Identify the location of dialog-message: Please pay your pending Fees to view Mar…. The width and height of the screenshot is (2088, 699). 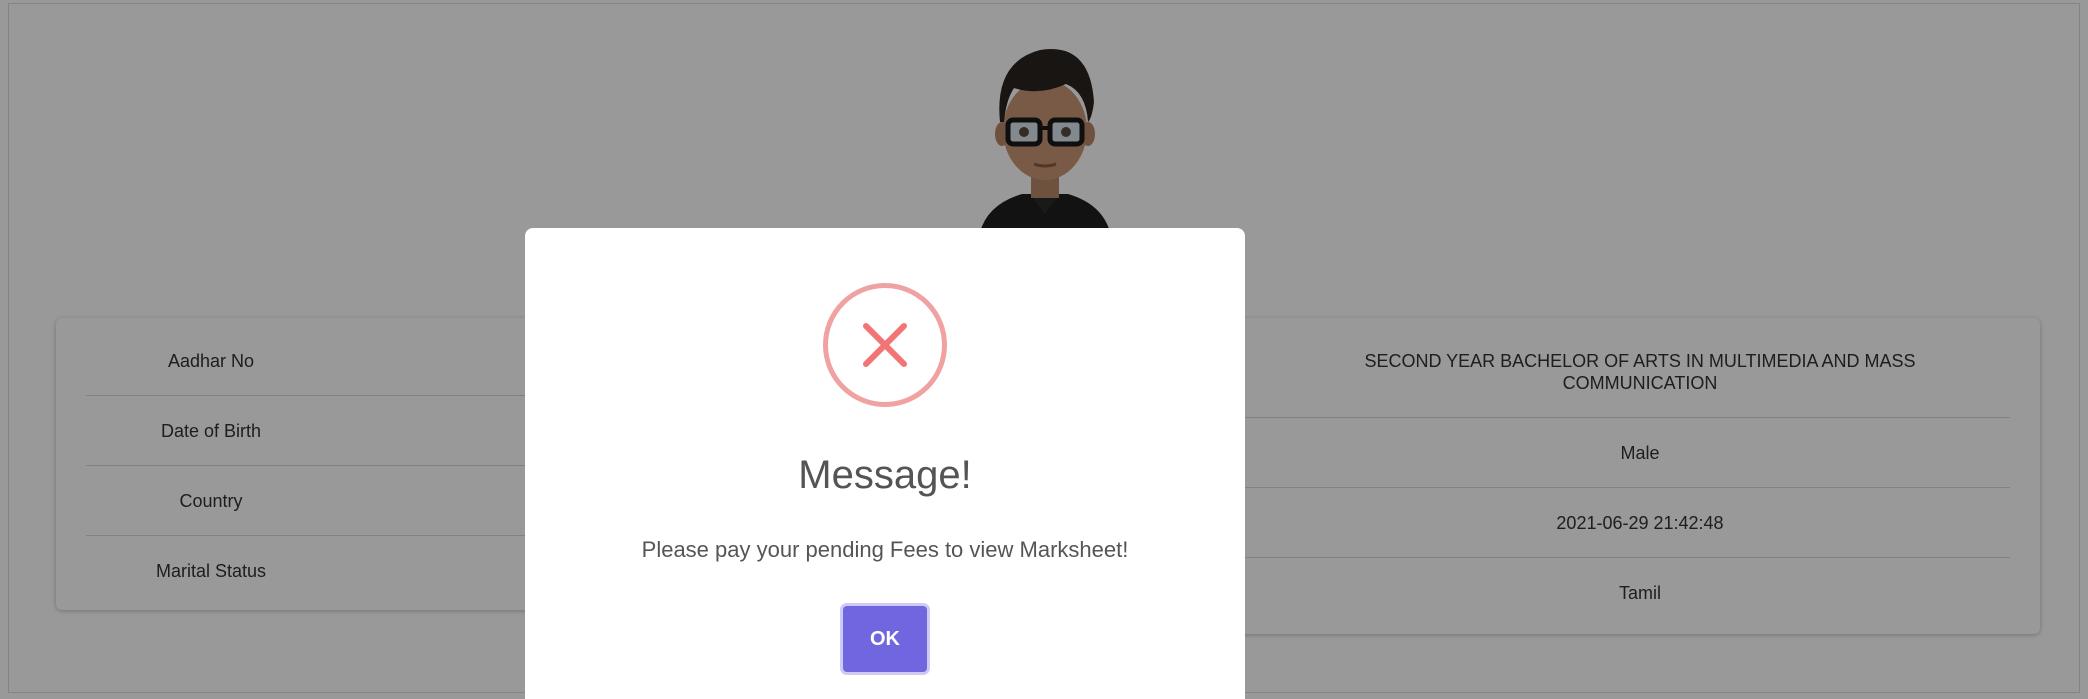
(885, 549).